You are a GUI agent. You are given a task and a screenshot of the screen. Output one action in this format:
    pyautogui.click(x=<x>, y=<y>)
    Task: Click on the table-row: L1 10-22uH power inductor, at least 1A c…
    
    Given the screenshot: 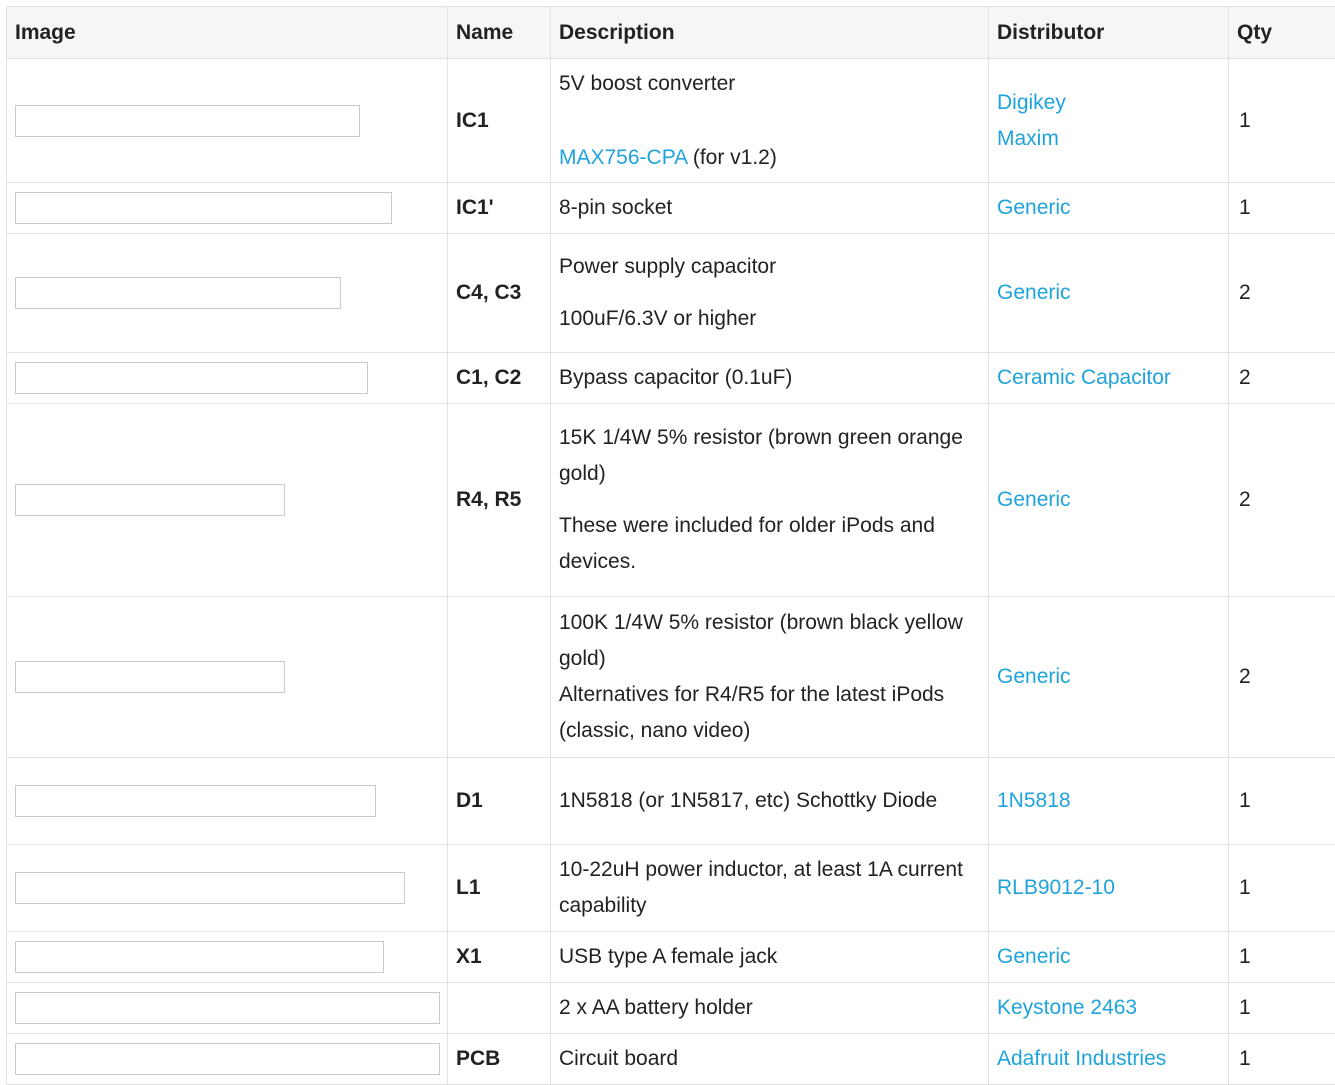 What is the action you would take?
    pyautogui.click(x=671, y=888)
    